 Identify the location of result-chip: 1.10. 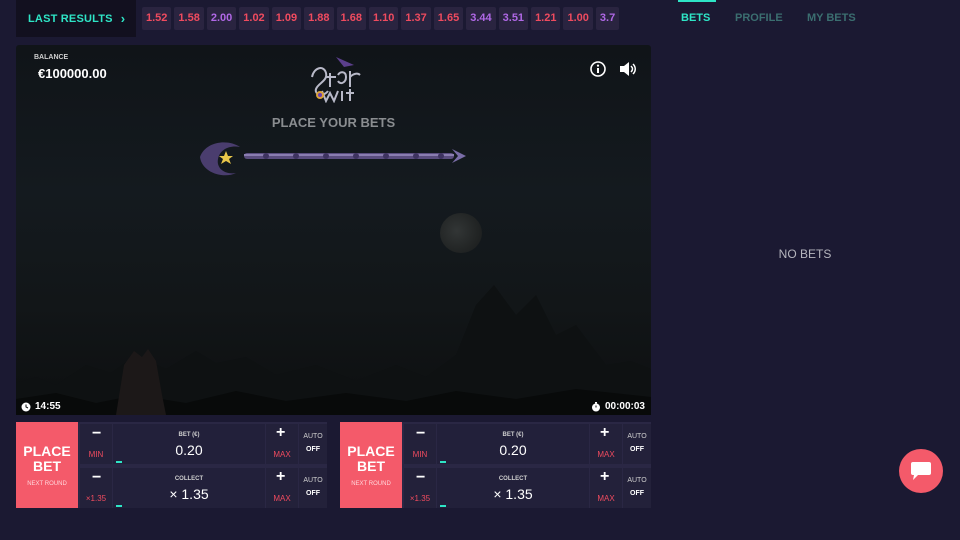
(383, 18).